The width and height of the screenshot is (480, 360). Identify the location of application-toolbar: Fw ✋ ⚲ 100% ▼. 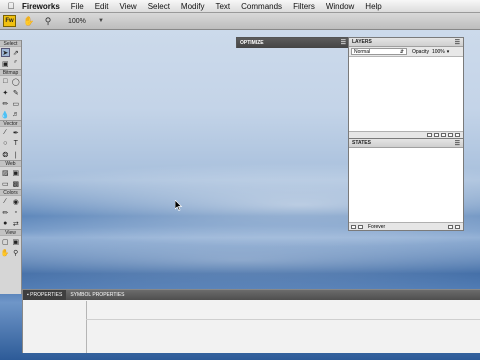
(240, 21).